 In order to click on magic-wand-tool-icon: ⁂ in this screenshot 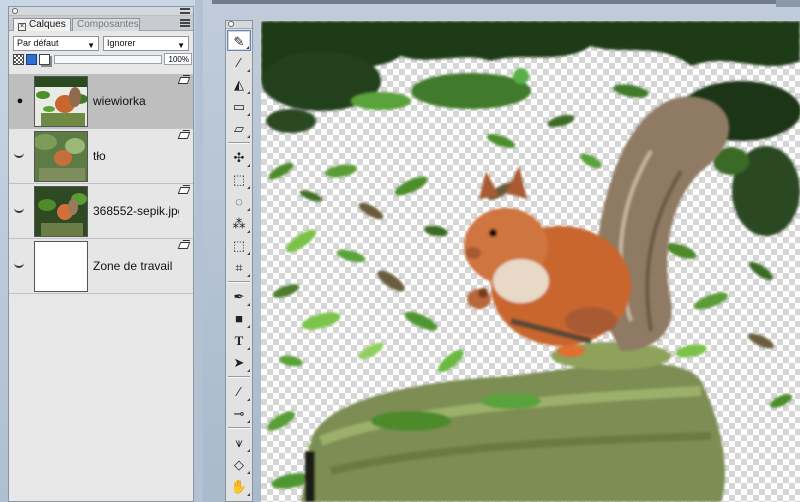, I will do `click(239, 223)`.